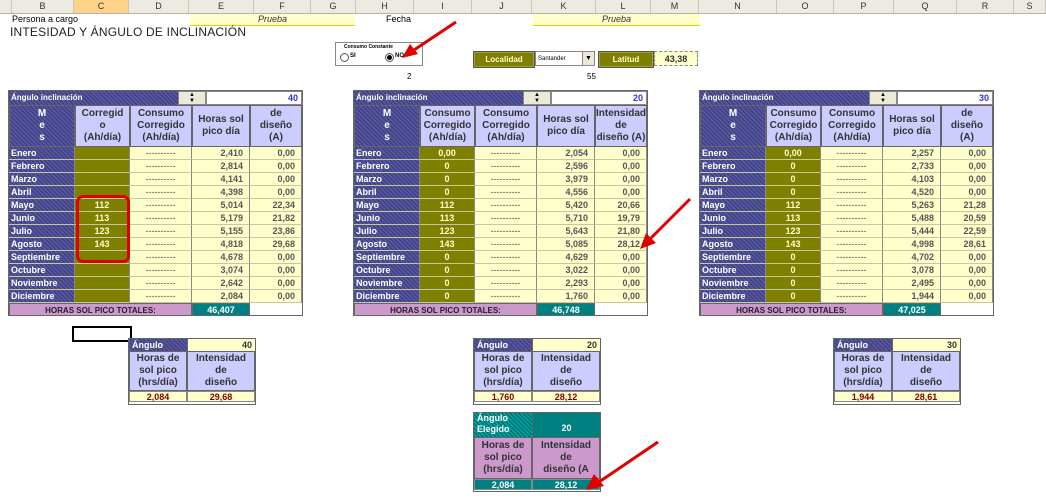  Describe the element at coordinates (155, 153) in the screenshot. I see `table-row: Enero ---------- 2,410 0,00` at that location.